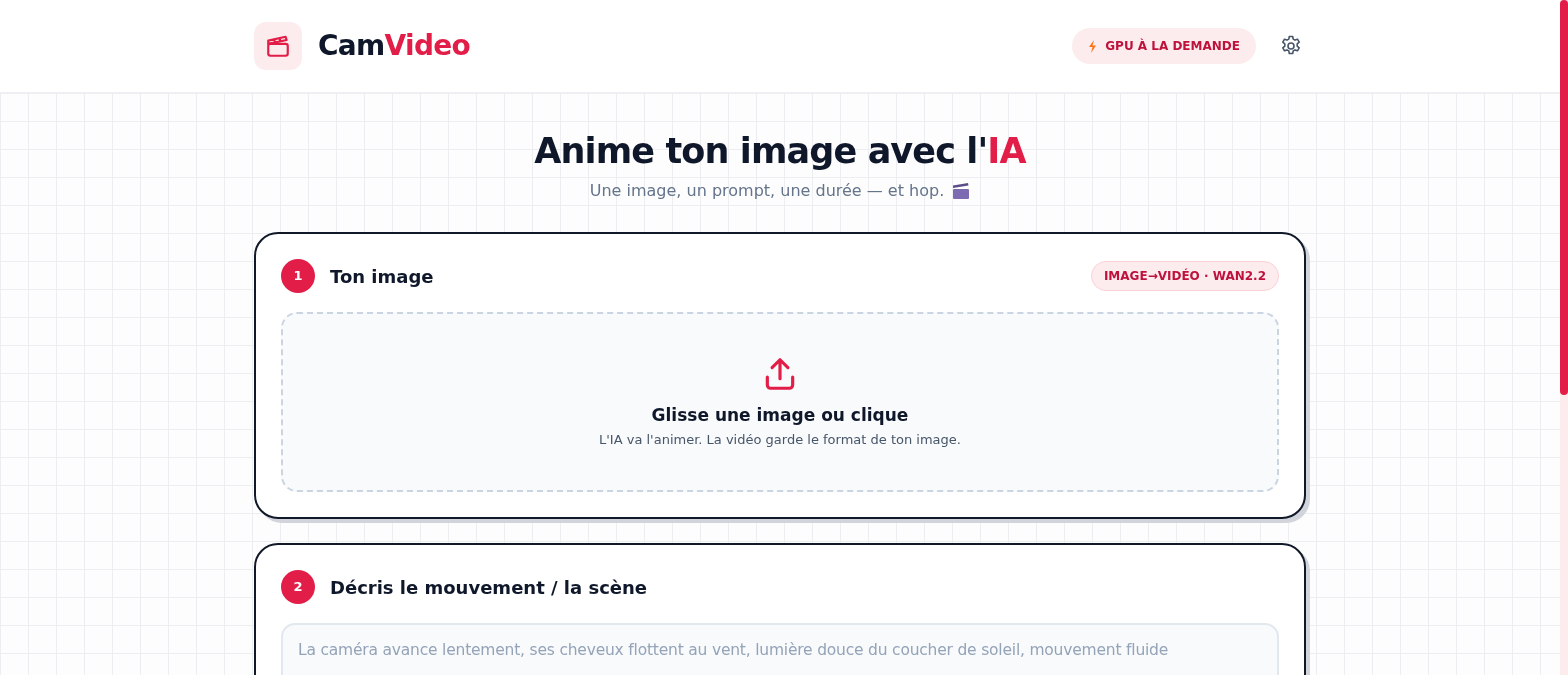  I want to click on page-title: Anime ton image avec l'IA, so click(780, 151).